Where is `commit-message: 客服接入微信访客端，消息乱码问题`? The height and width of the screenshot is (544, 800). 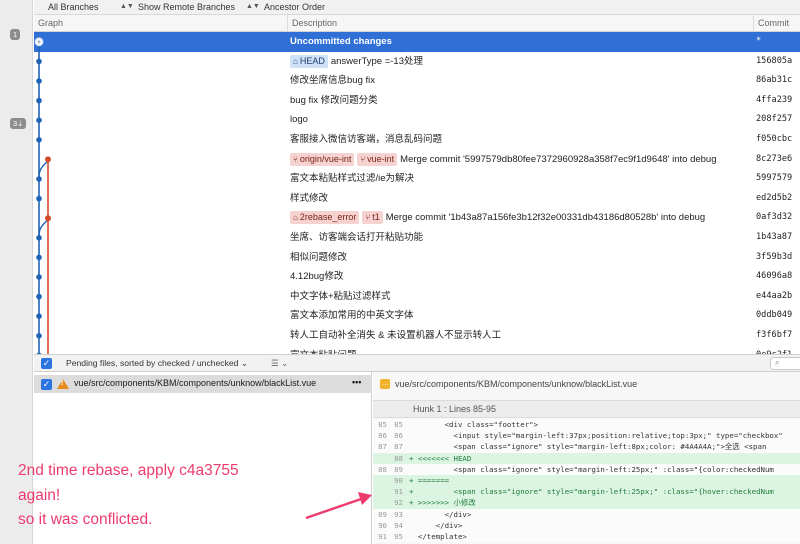
commit-message: 客服接入微信访客端，消息乱码问题 is located at coordinates (366, 139).